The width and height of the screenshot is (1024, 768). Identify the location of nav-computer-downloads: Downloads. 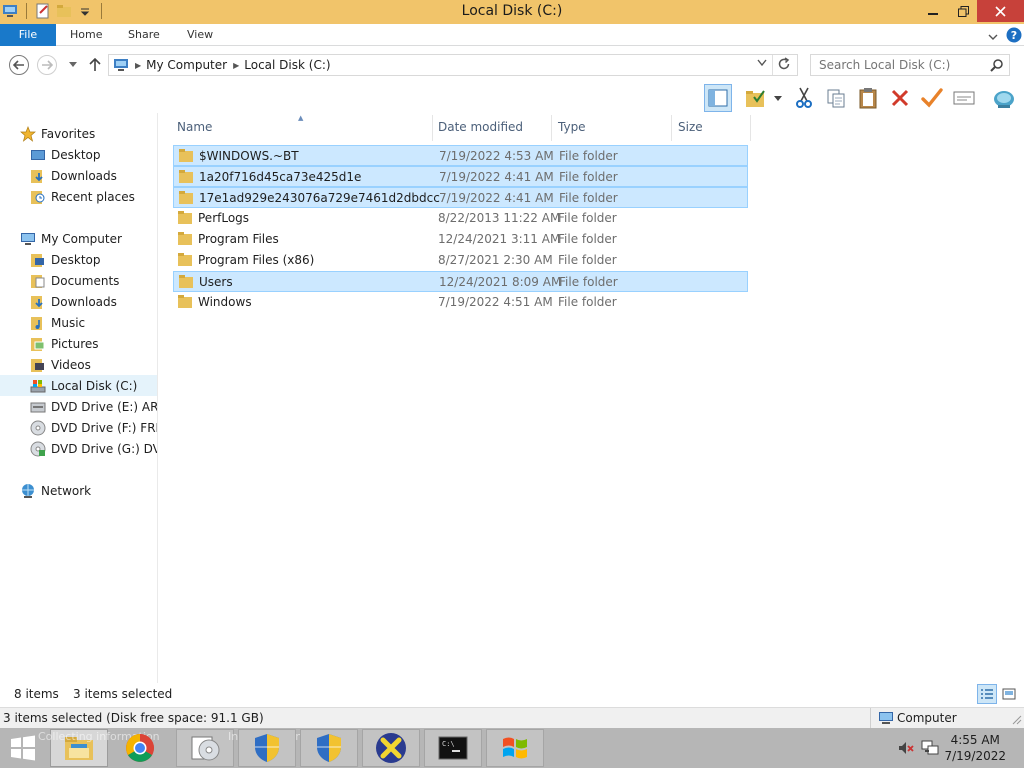
(79, 301).